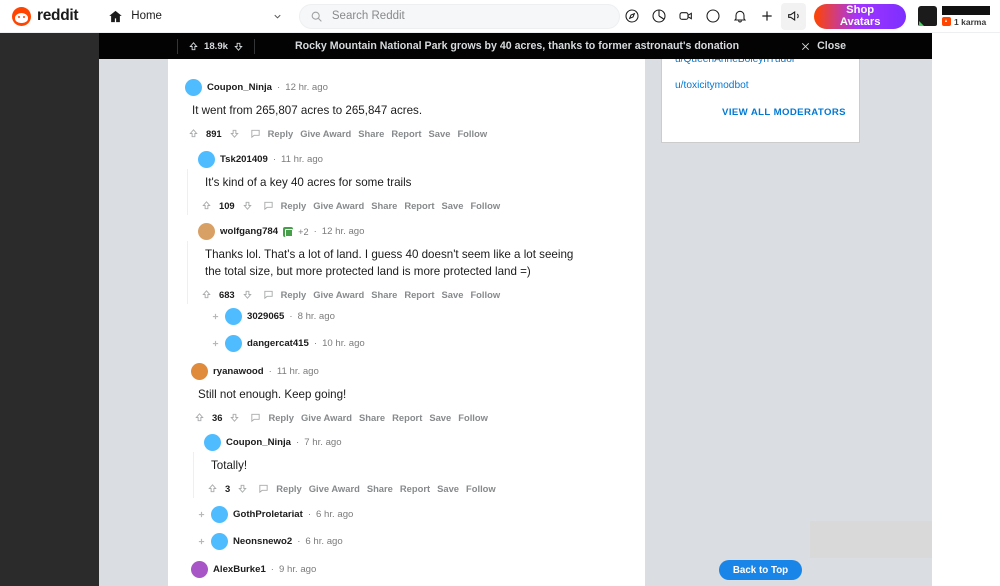 This screenshot has width=1000, height=586. Describe the element at coordinates (268, 514) in the screenshot. I see `comment-author: GothProletariat` at that location.